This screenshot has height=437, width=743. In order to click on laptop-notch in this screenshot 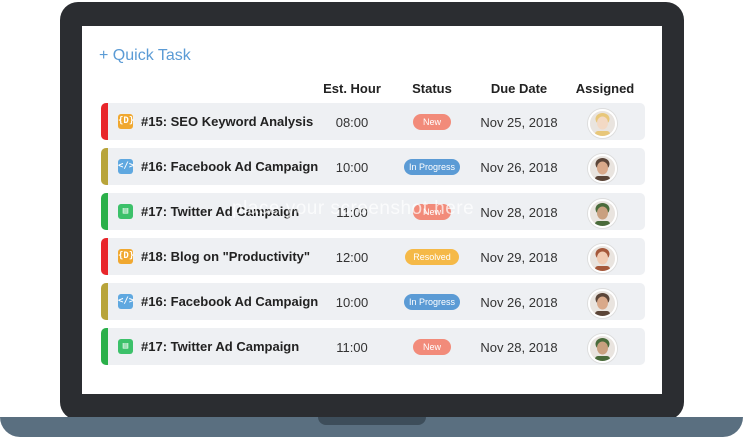, I will do `click(372, 421)`.